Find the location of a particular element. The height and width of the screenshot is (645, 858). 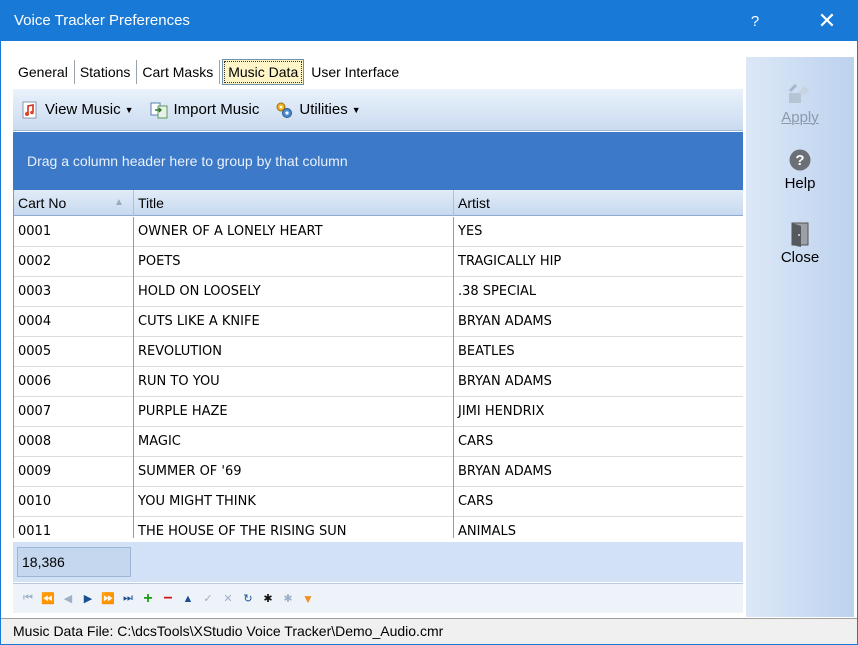

tab-user-interface: User Interface is located at coordinates (355, 72).